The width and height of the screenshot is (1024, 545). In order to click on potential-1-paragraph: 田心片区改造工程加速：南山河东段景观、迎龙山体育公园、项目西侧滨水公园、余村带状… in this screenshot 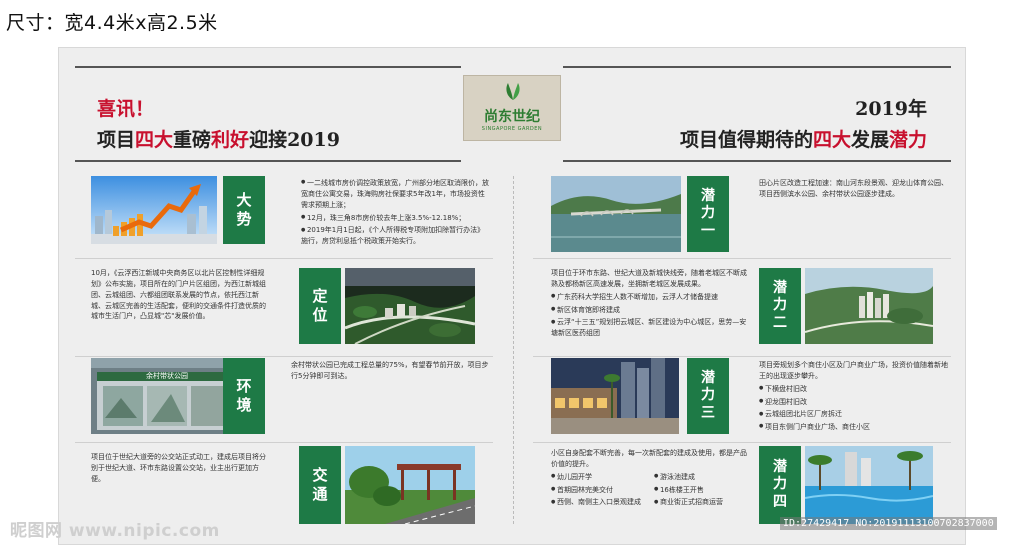, I will do `click(853, 188)`.